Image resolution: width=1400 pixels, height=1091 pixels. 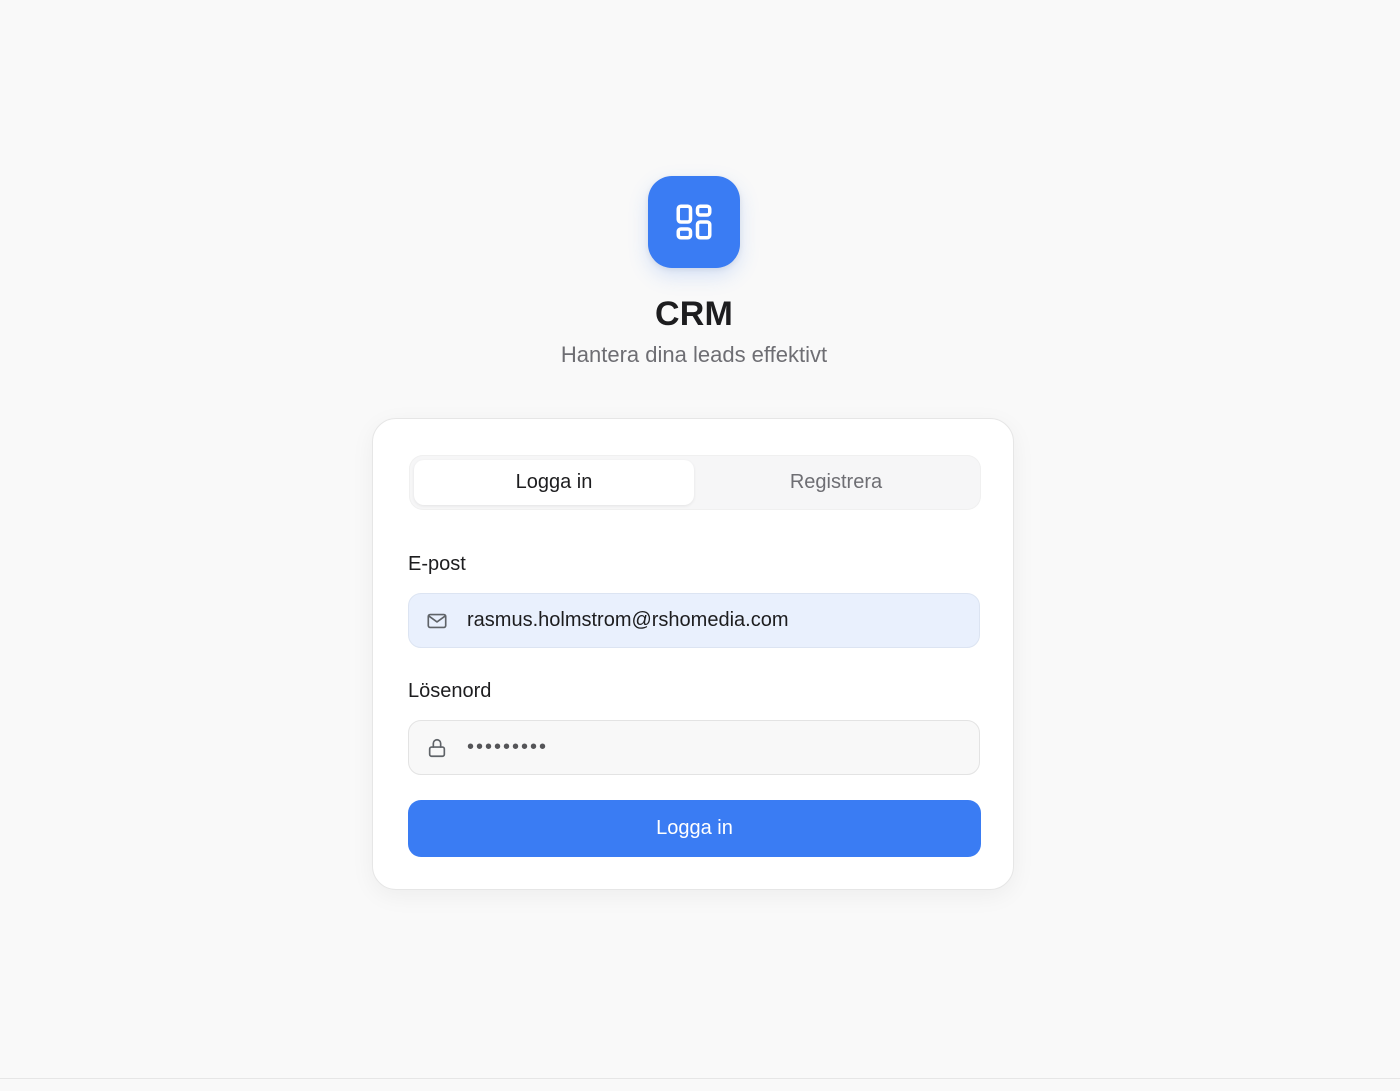 I want to click on auth-tabs: Logga in Registrera, so click(x=695, y=482).